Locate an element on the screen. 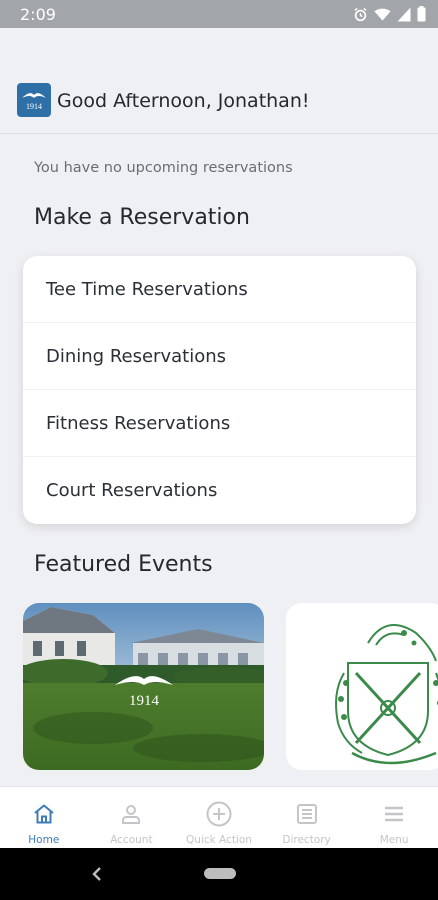  svg-text: 1914 is located at coordinates (34, 106).